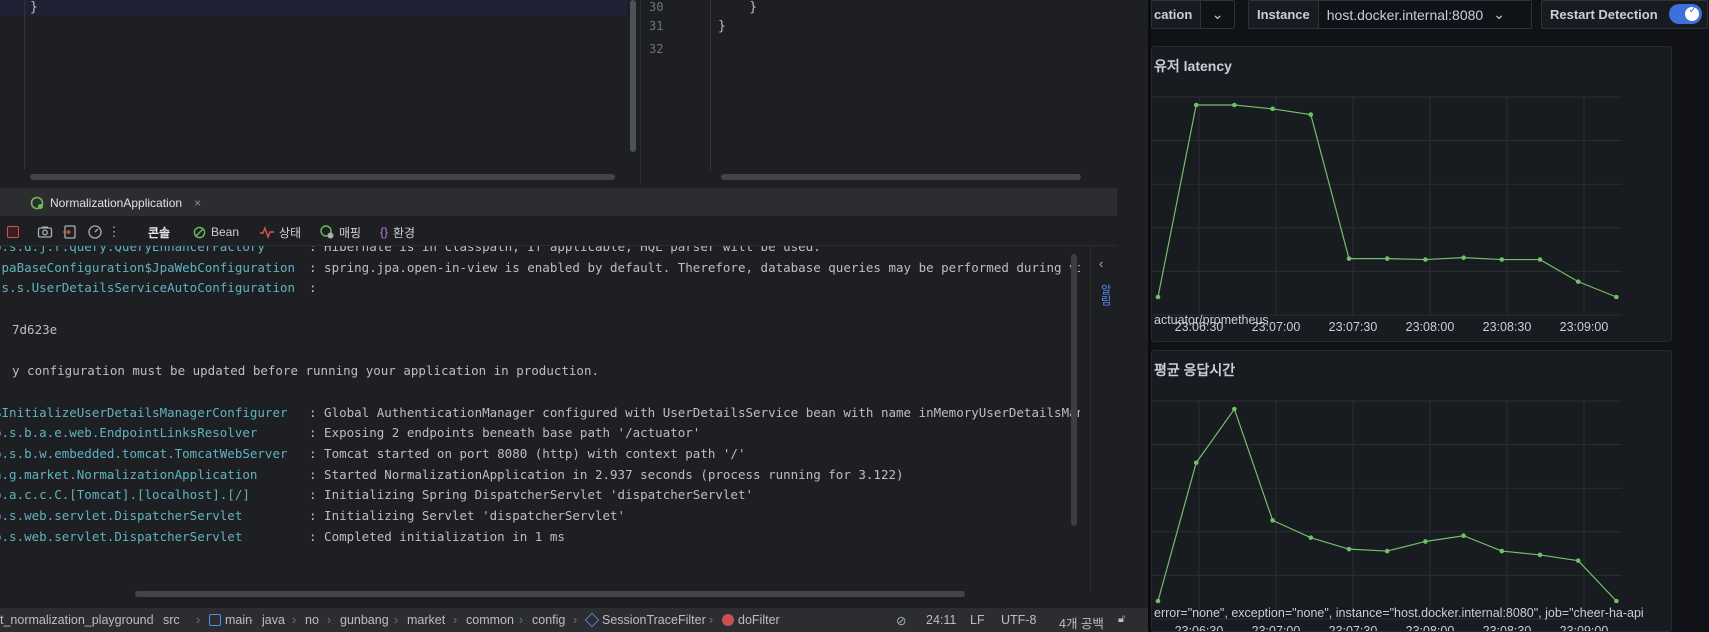 This screenshot has width=1709, height=632. I want to click on logger-name: .s.s.UserDetailsServiceAutoConfiguration, so click(154, 287).